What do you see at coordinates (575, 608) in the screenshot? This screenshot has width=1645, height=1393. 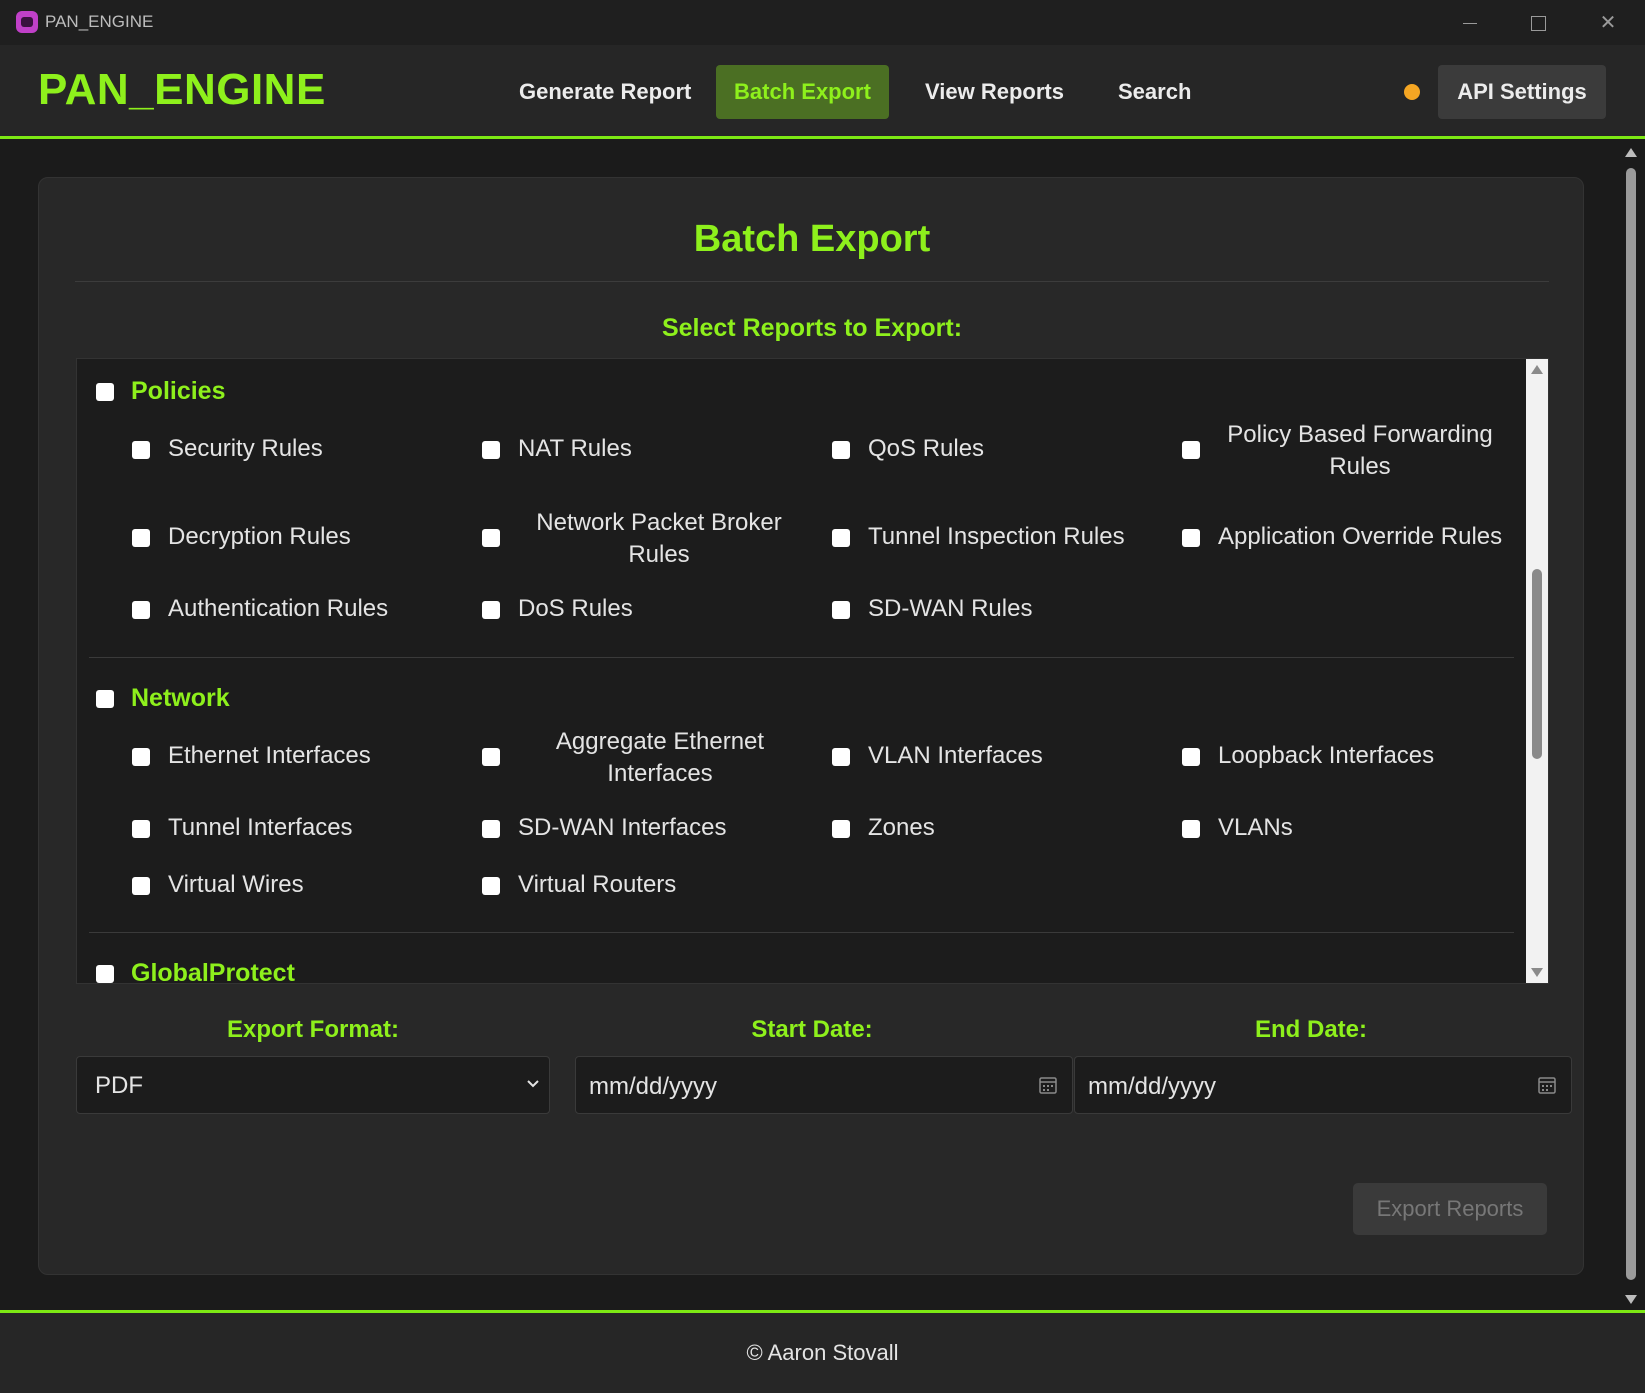 I see `label-dos-rules: DoS Rules` at bounding box center [575, 608].